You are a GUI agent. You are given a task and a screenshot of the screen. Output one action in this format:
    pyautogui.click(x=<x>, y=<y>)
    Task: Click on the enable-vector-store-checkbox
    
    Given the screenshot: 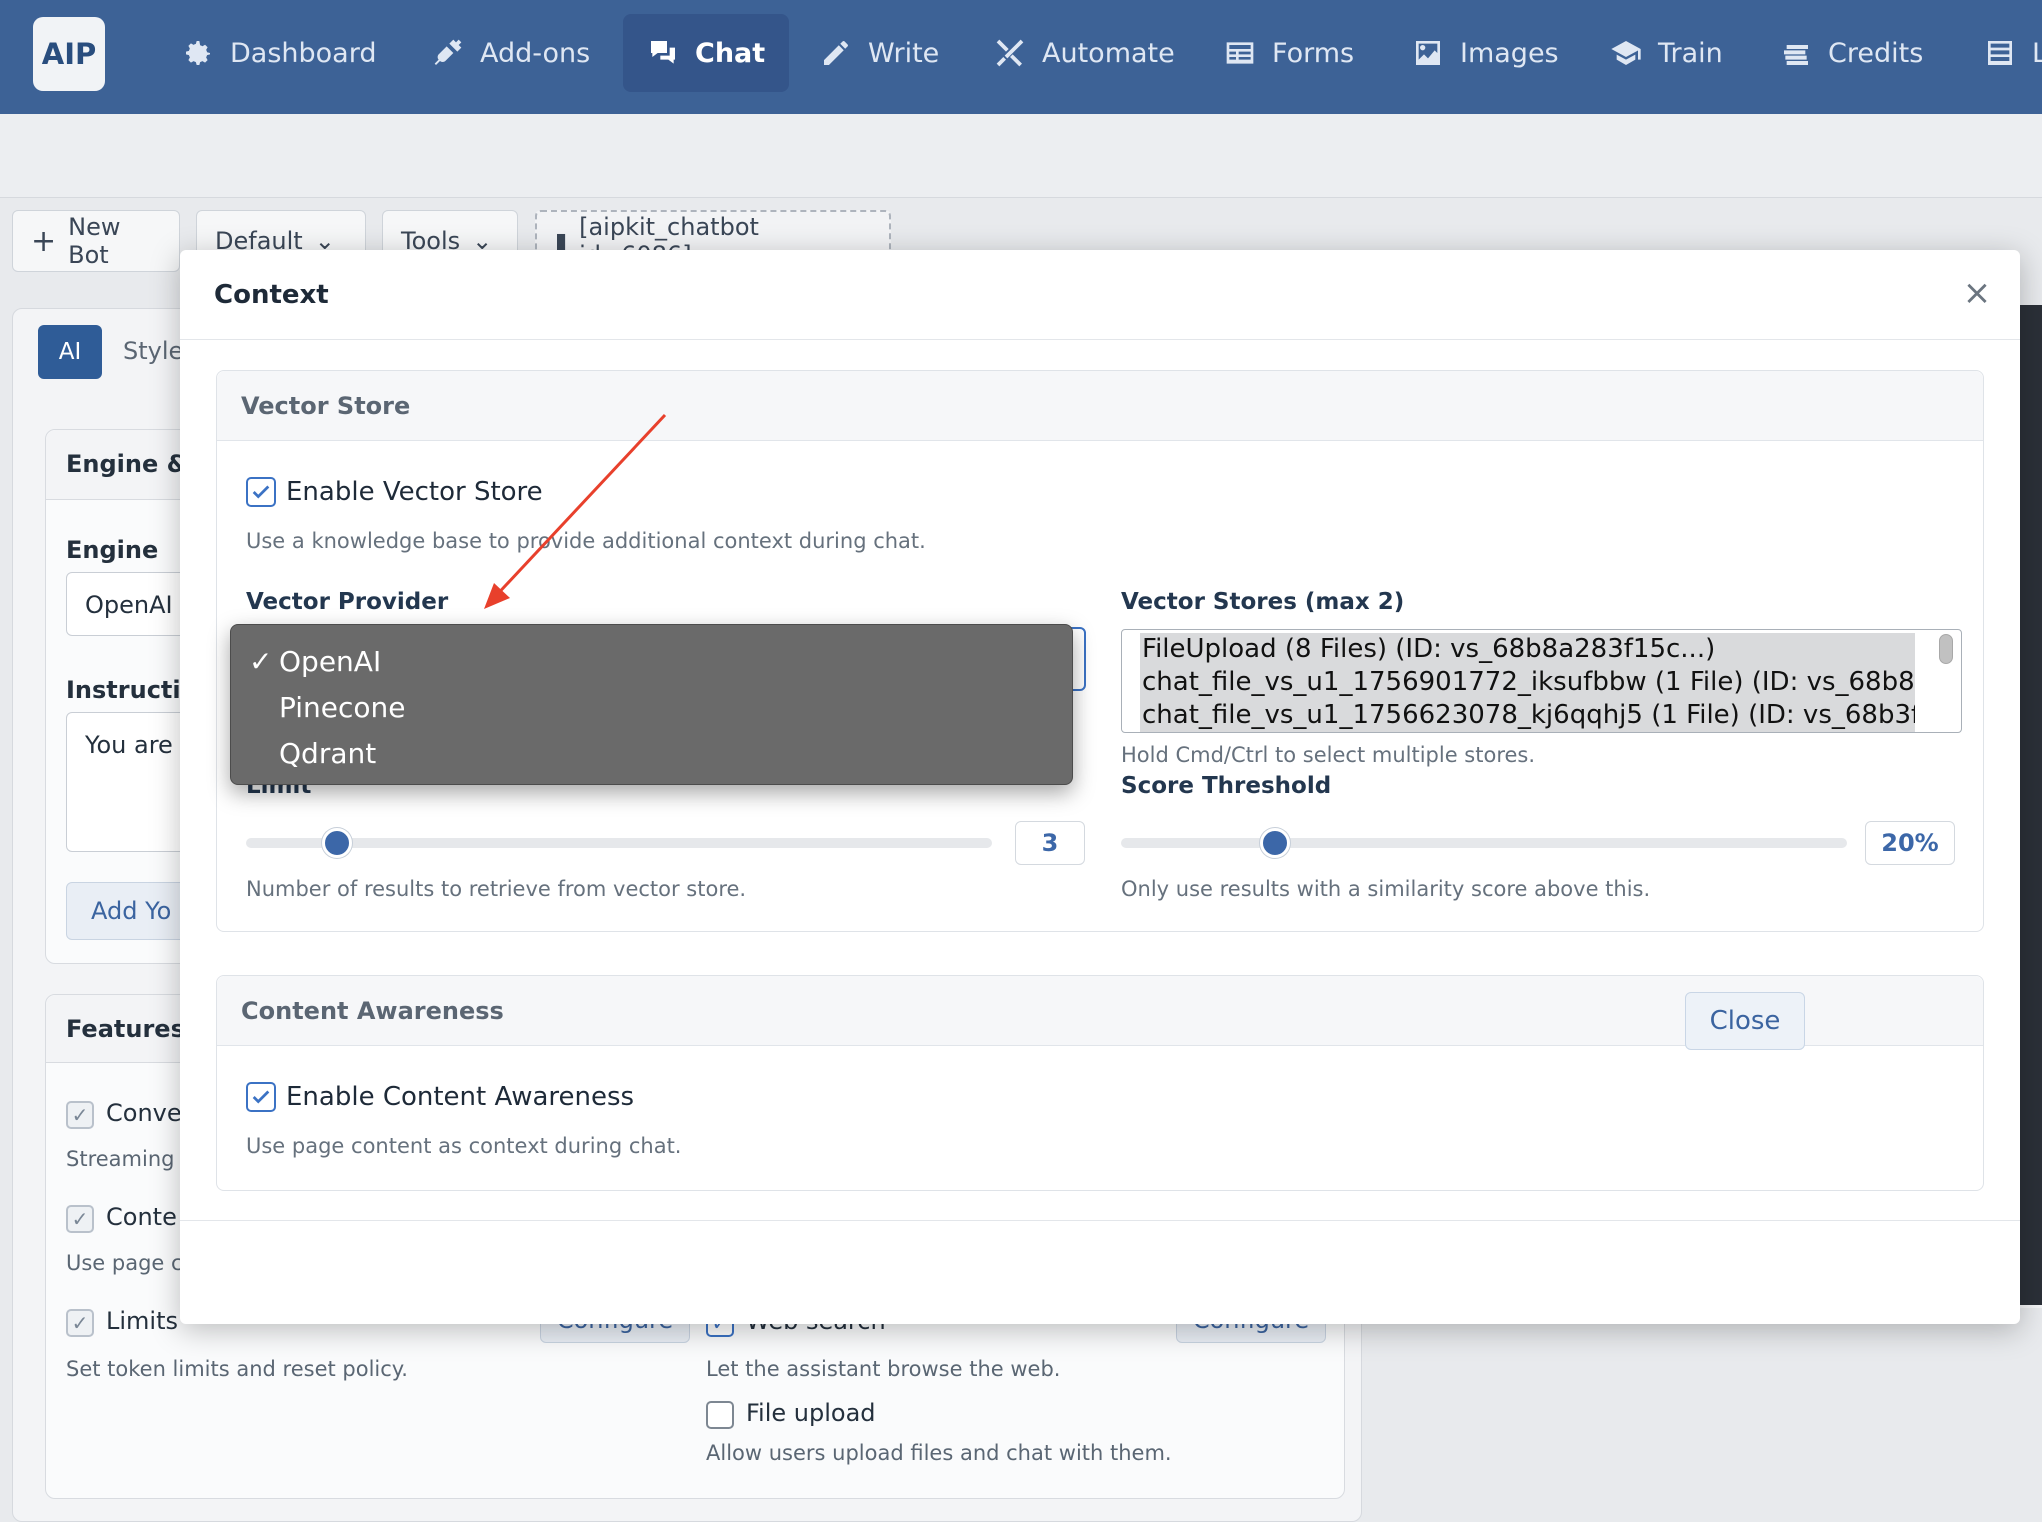 What is the action you would take?
    pyautogui.click(x=261, y=492)
    